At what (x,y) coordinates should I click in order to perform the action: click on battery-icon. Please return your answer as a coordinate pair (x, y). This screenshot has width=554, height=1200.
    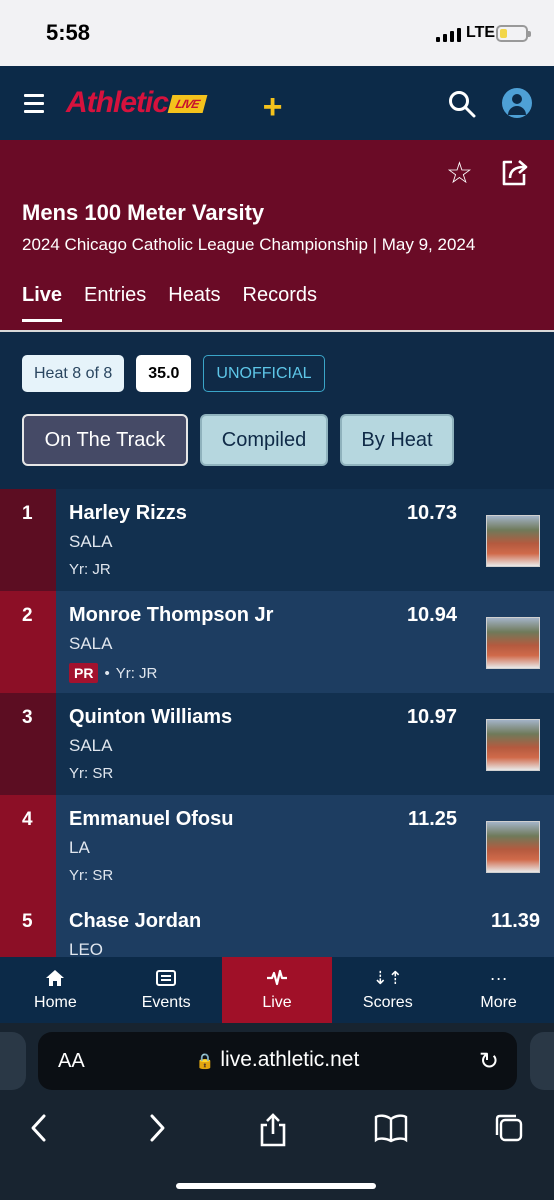
    Looking at the image, I should click on (513, 33).